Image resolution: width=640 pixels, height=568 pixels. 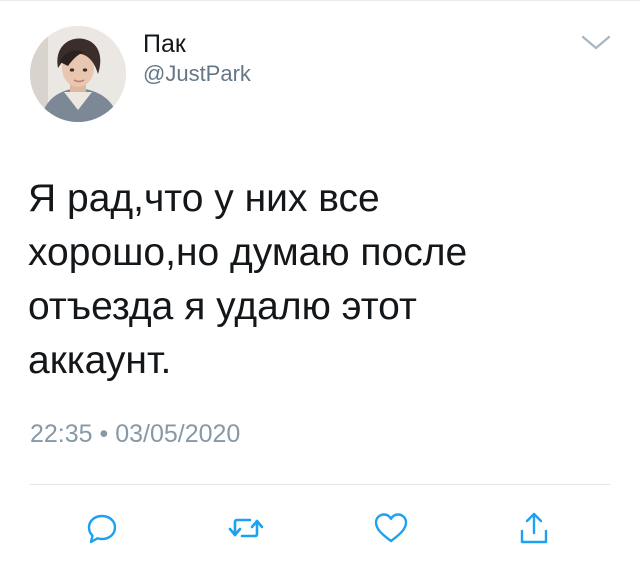 I want to click on chevron-down-icon, so click(x=596, y=43).